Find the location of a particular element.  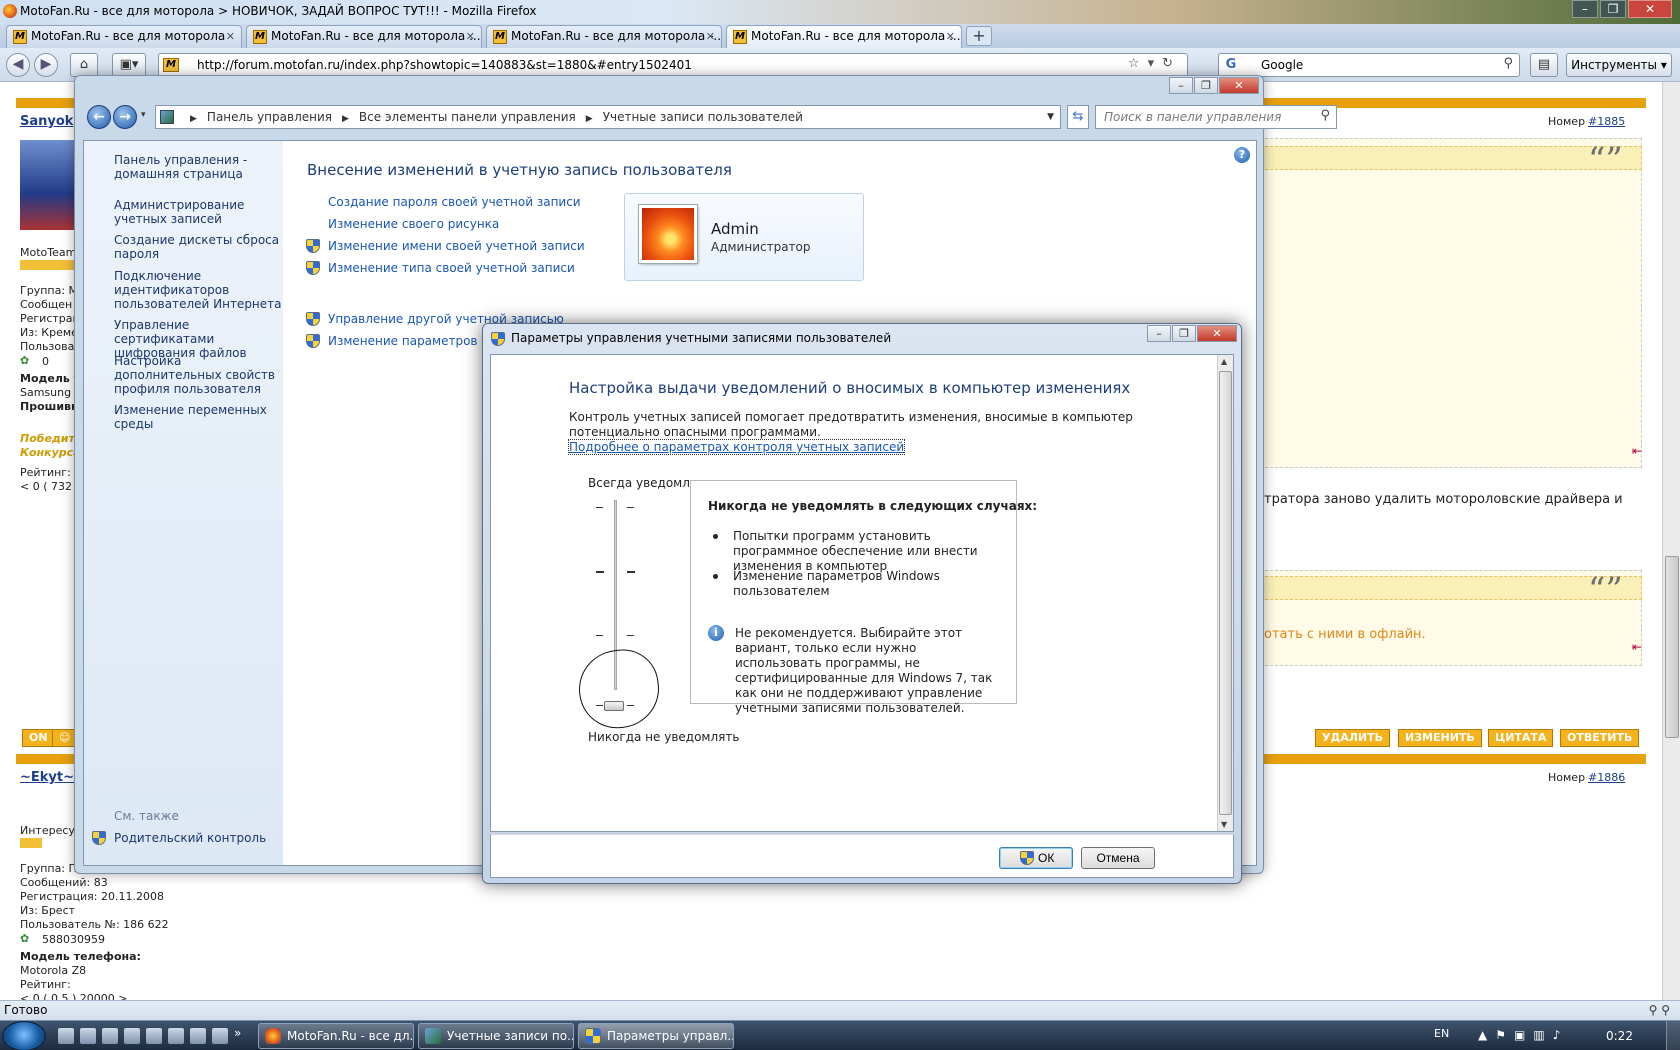

language-indicator: EN is located at coordinates (1441, 1033).